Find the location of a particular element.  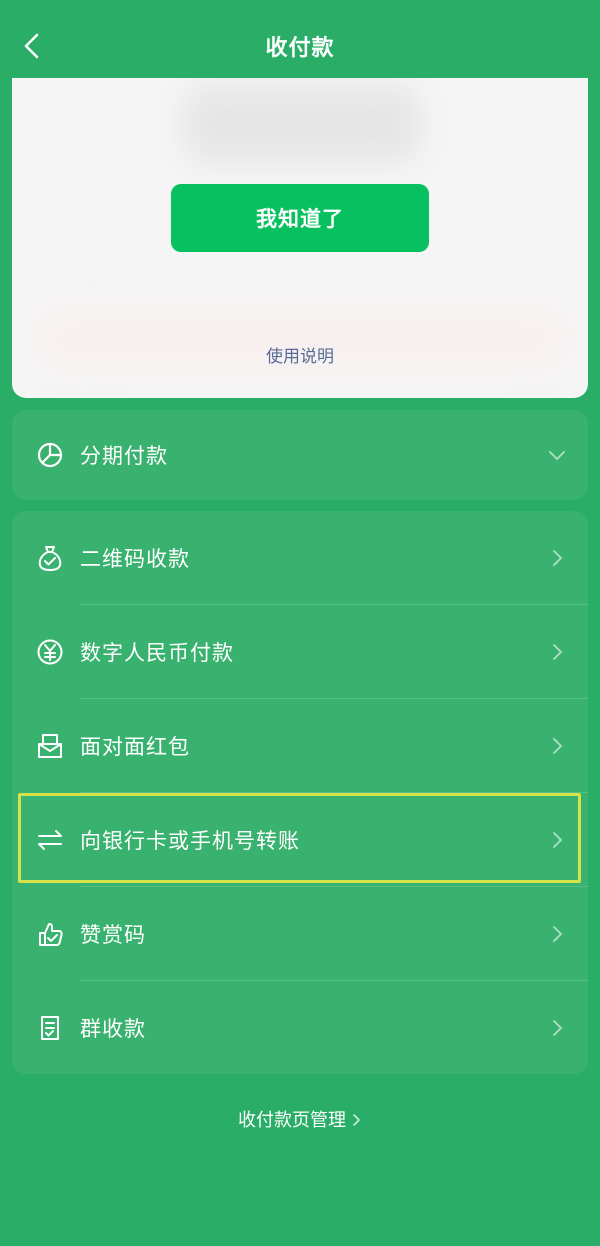

thumbs-up-icon is located at coordinates (51, 934).